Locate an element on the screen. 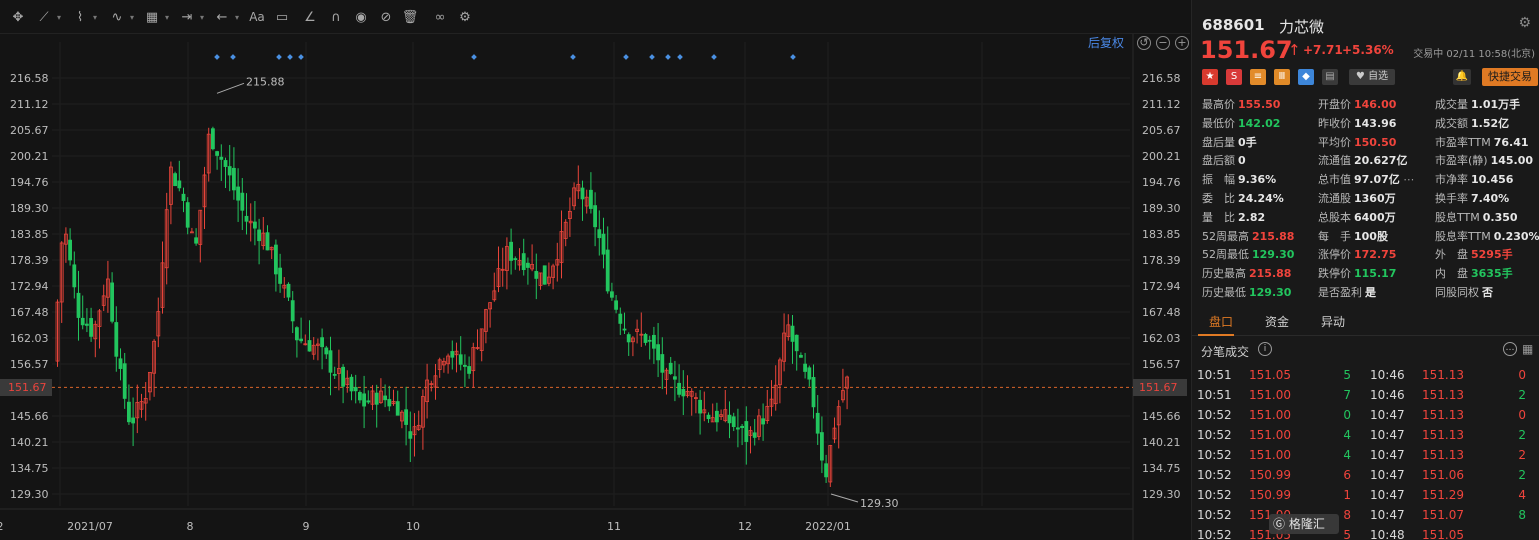 The image size is (1539, 540). note-icon: ▭ is located at coordinates (282, 17).